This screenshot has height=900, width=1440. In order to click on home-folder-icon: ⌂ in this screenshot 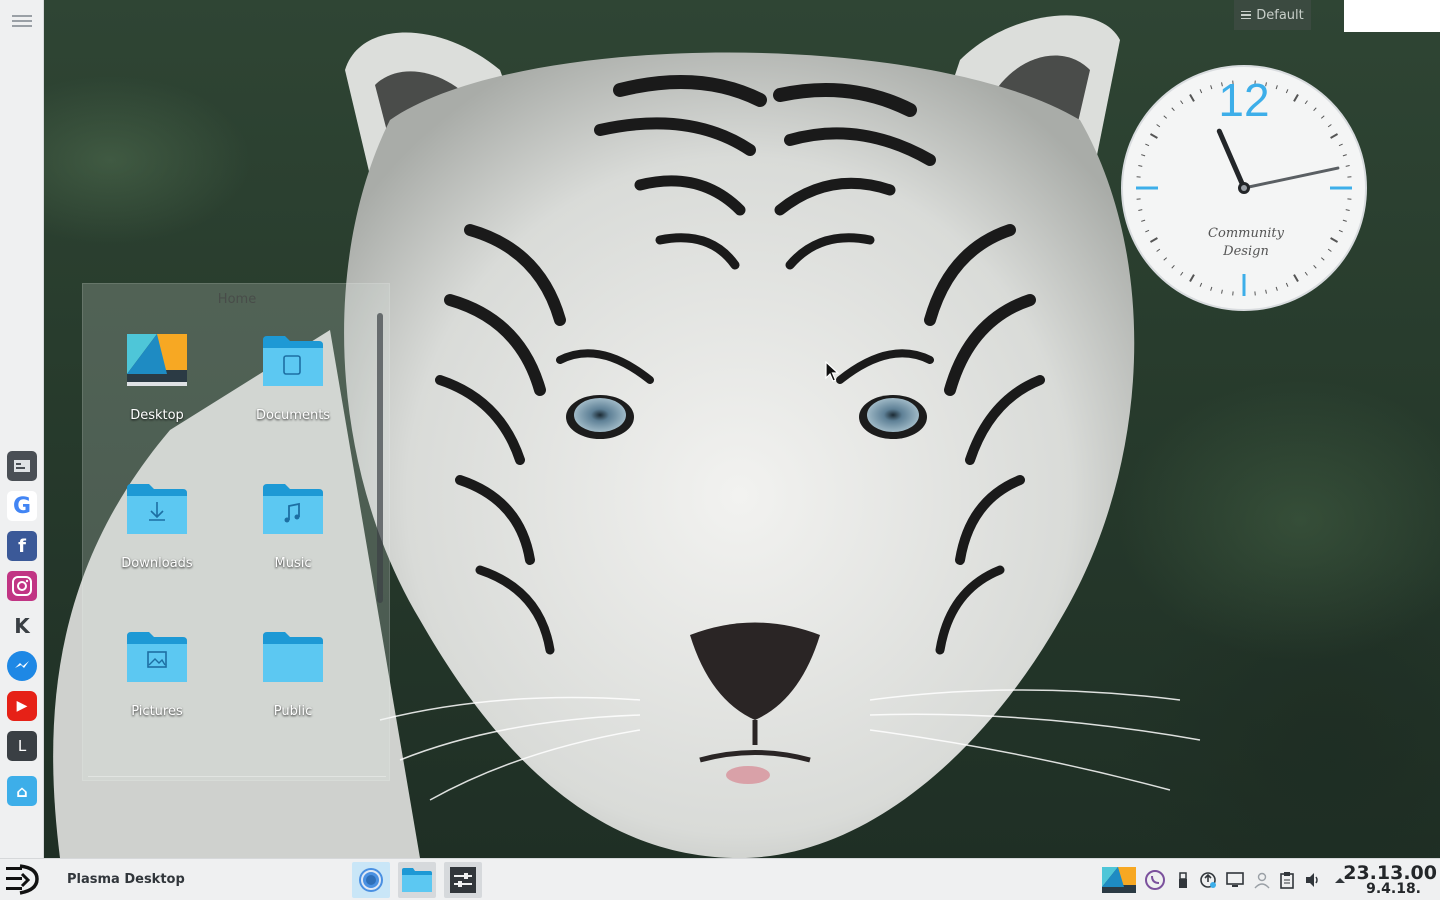, I will do `click(22, 791)`.